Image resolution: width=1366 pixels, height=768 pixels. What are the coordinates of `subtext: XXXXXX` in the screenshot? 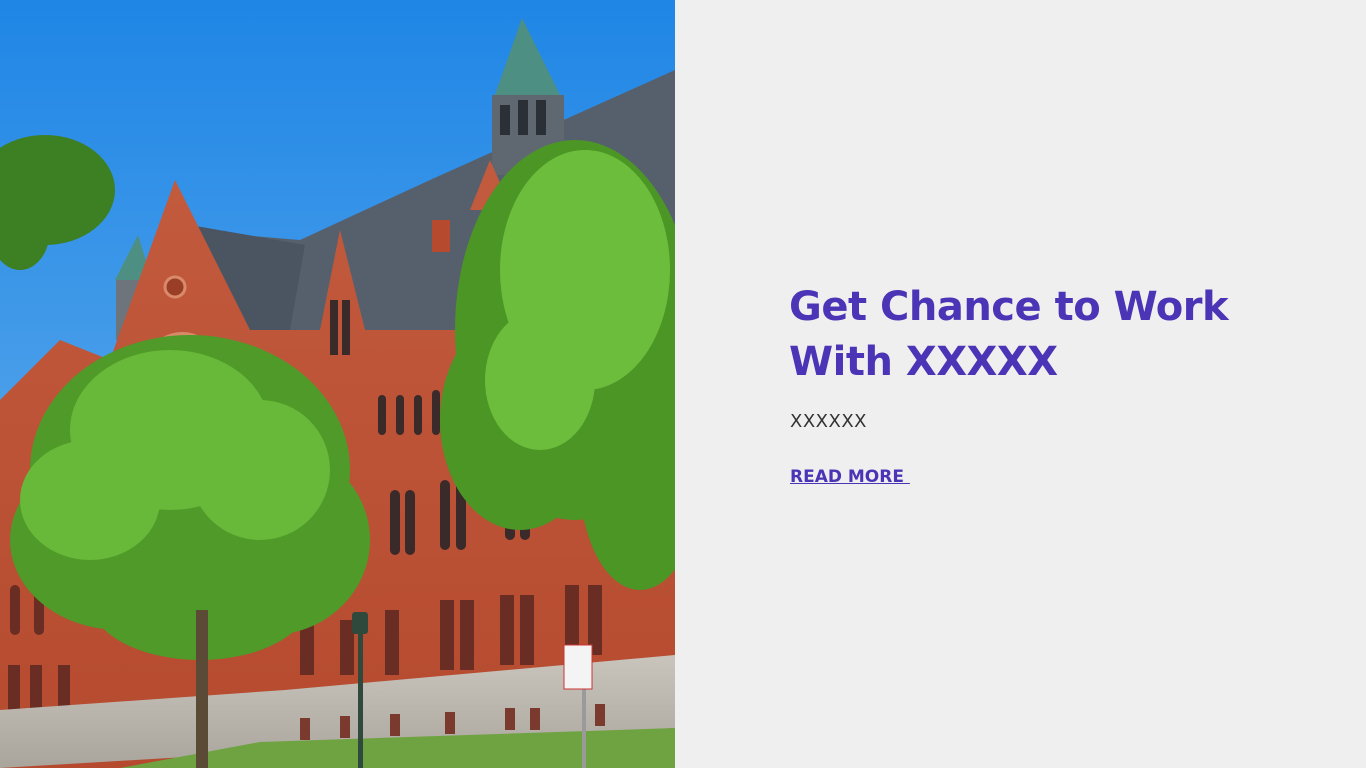 It's located at (828, 421).